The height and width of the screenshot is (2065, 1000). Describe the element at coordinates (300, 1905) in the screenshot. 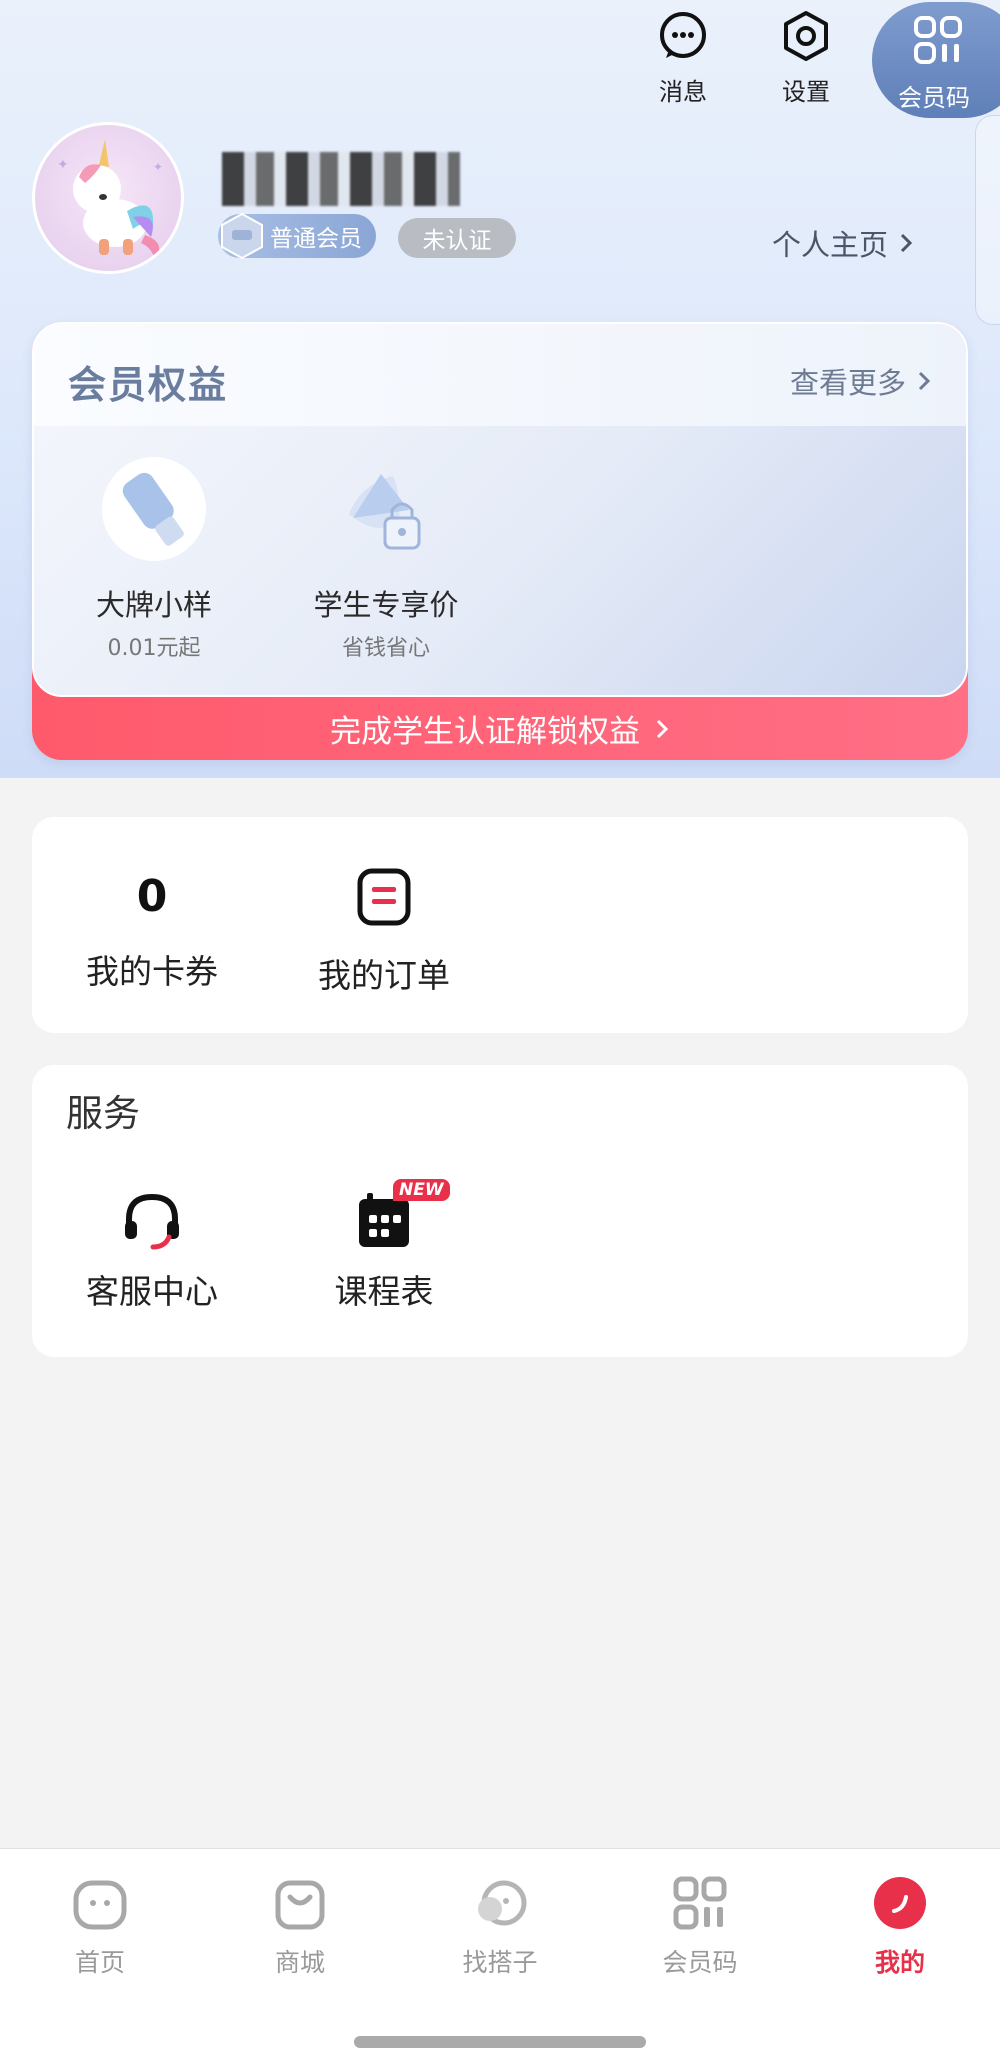

I see `shopping-bag-icon` at that location.